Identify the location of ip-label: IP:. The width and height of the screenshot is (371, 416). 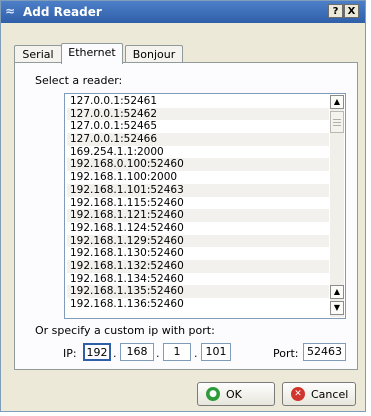
(70, 353).